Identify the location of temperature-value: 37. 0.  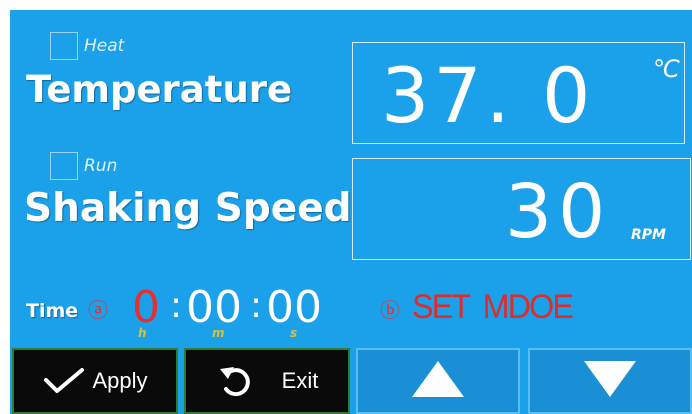
(488, 95).